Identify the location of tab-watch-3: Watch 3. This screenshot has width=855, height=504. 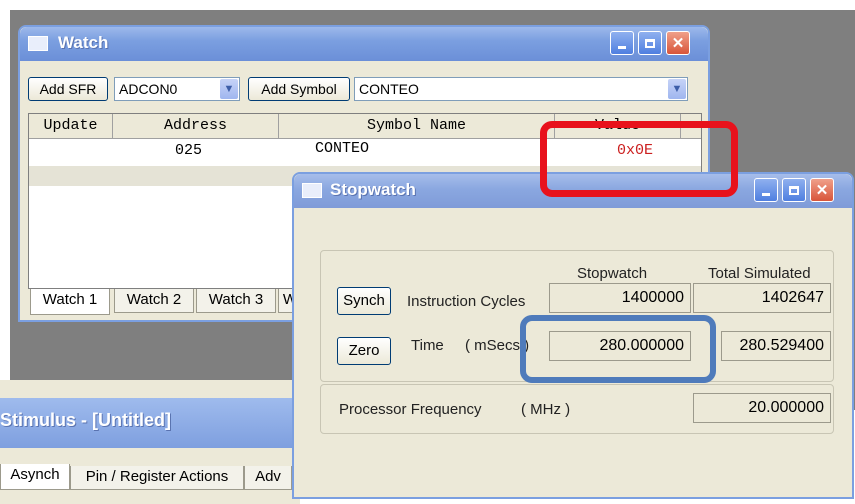
(236, 301).